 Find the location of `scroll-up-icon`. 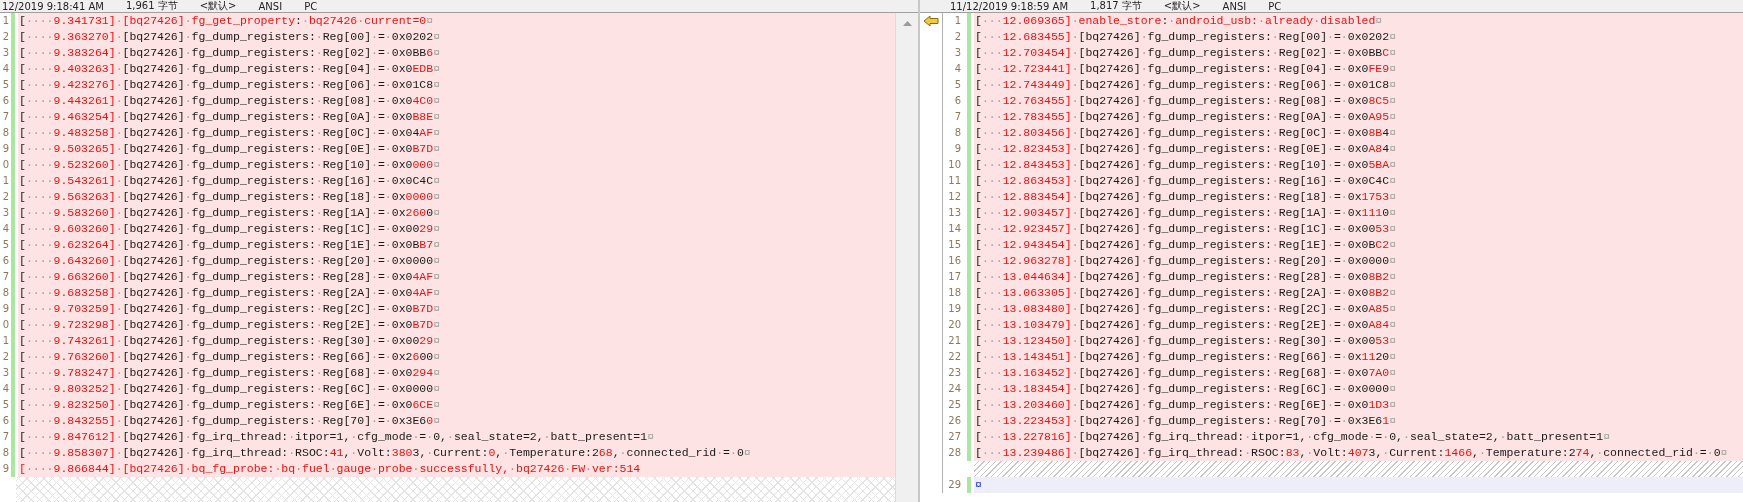

scroll-up-icon is located at coordinates (907, 23).